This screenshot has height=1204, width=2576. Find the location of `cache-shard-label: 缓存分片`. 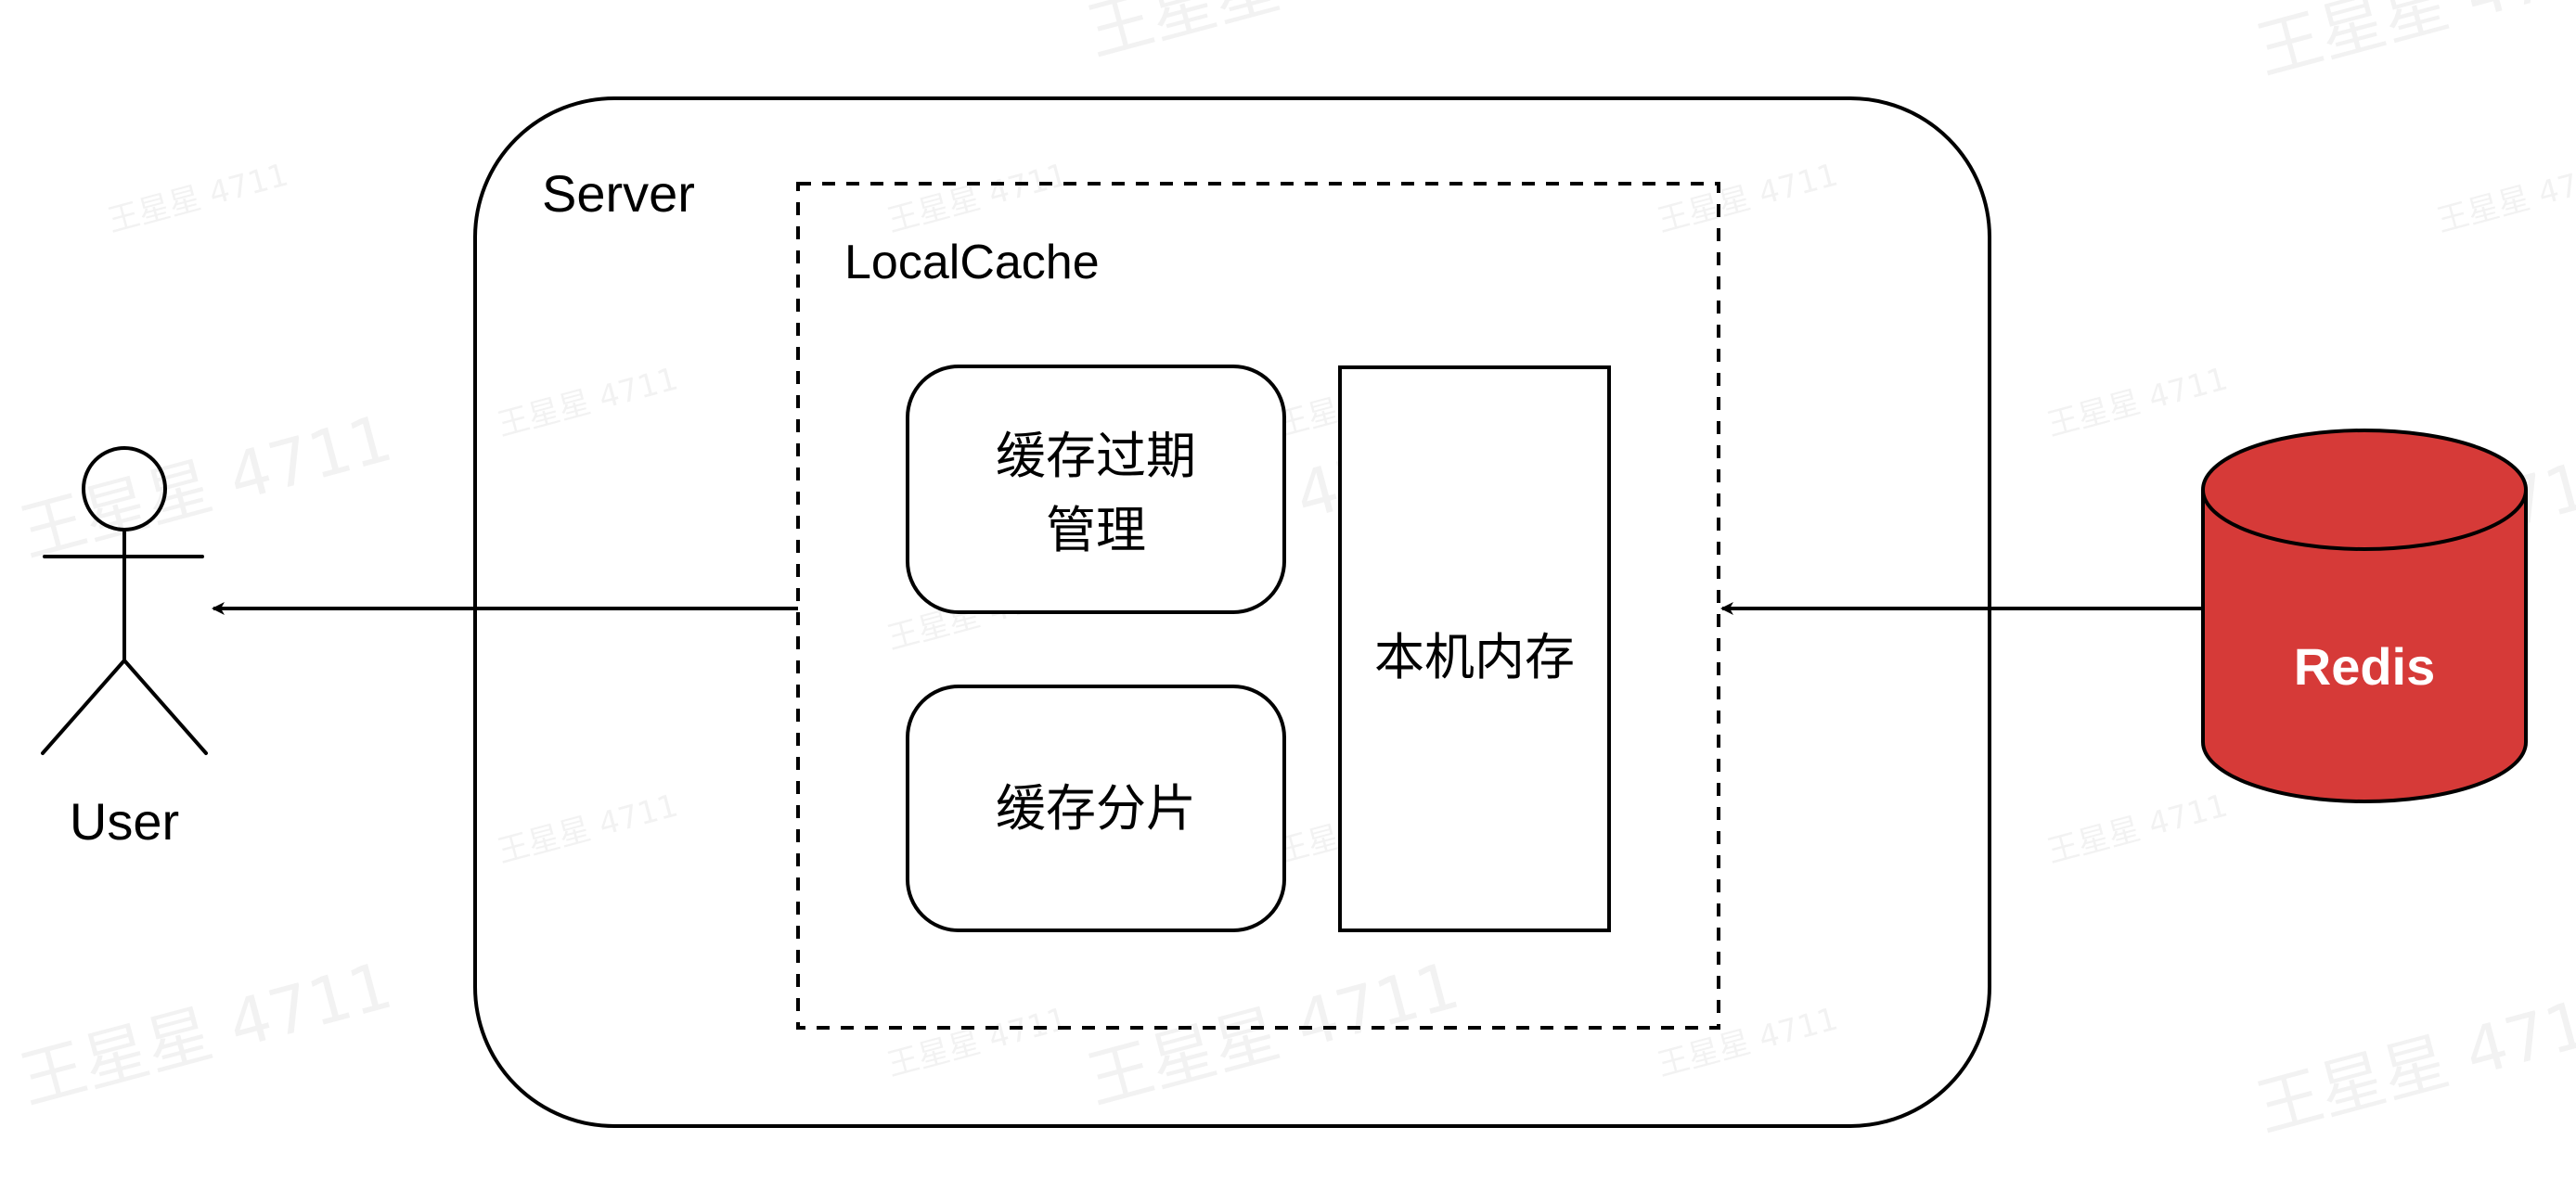

cache-shard-label: 缓存分片 is located at coordinates (1096, 809).